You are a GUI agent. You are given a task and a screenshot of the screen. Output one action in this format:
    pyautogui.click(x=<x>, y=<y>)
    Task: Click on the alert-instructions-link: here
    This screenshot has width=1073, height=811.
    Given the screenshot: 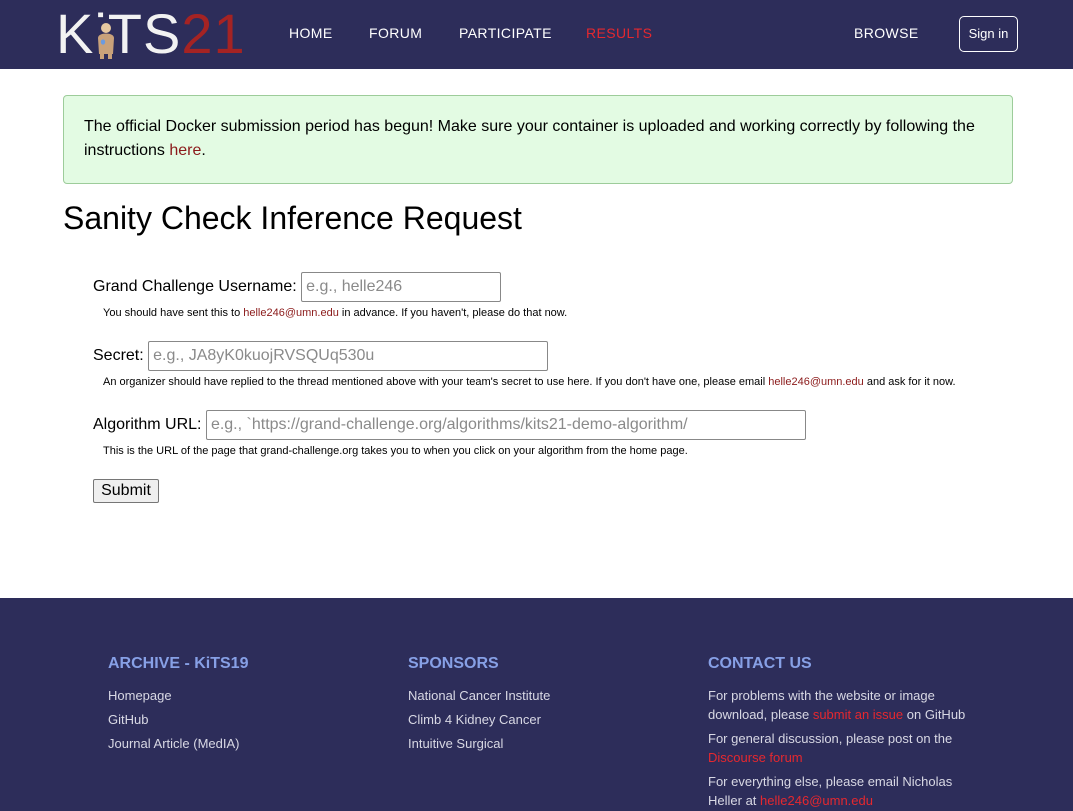 What is the action you would take?
    pyautogui.click(x=185, y=150)
    